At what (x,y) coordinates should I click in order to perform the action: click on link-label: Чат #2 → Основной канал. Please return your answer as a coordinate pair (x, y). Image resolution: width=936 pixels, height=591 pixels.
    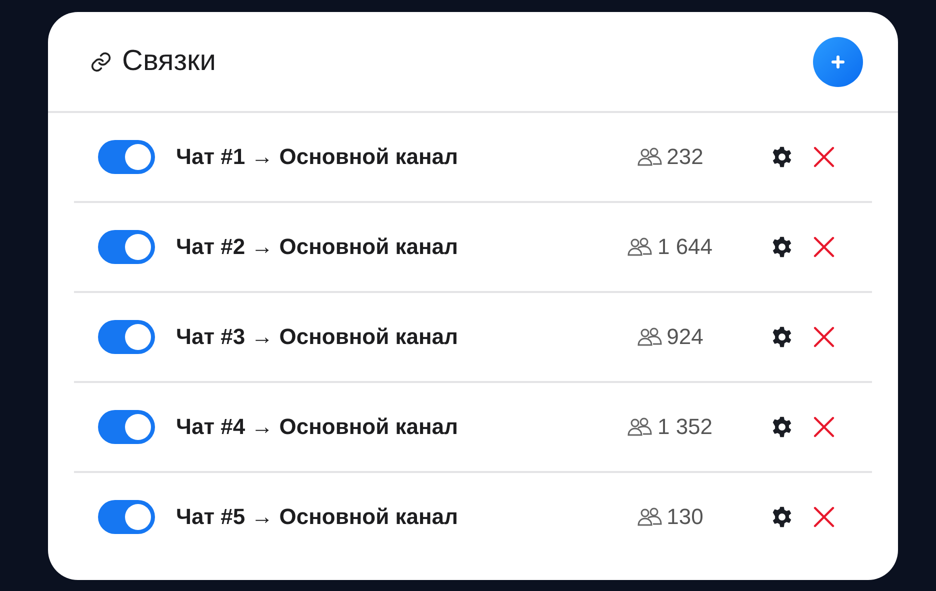
    Looking at the image, I should click on (317, 247).